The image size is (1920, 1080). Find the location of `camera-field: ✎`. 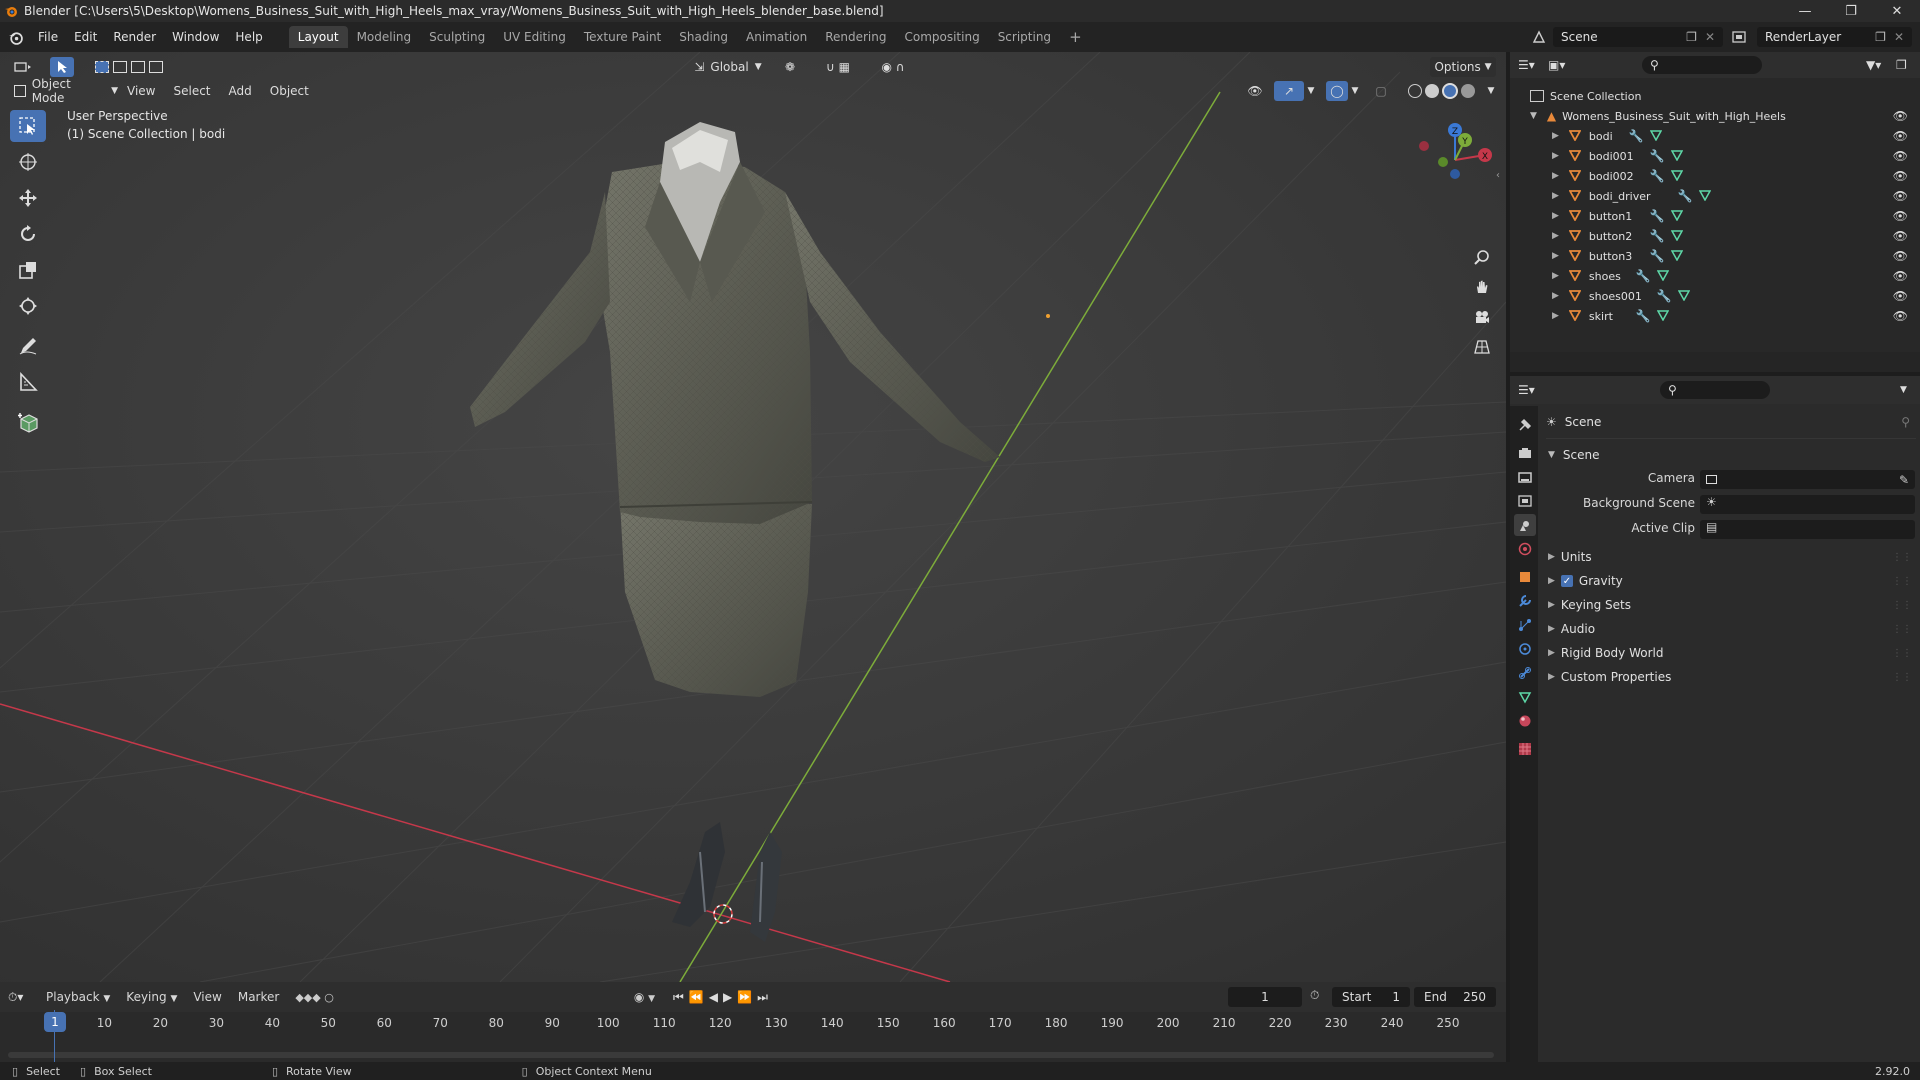

camera-field: ✎ is located at coordinates (1807, 479).